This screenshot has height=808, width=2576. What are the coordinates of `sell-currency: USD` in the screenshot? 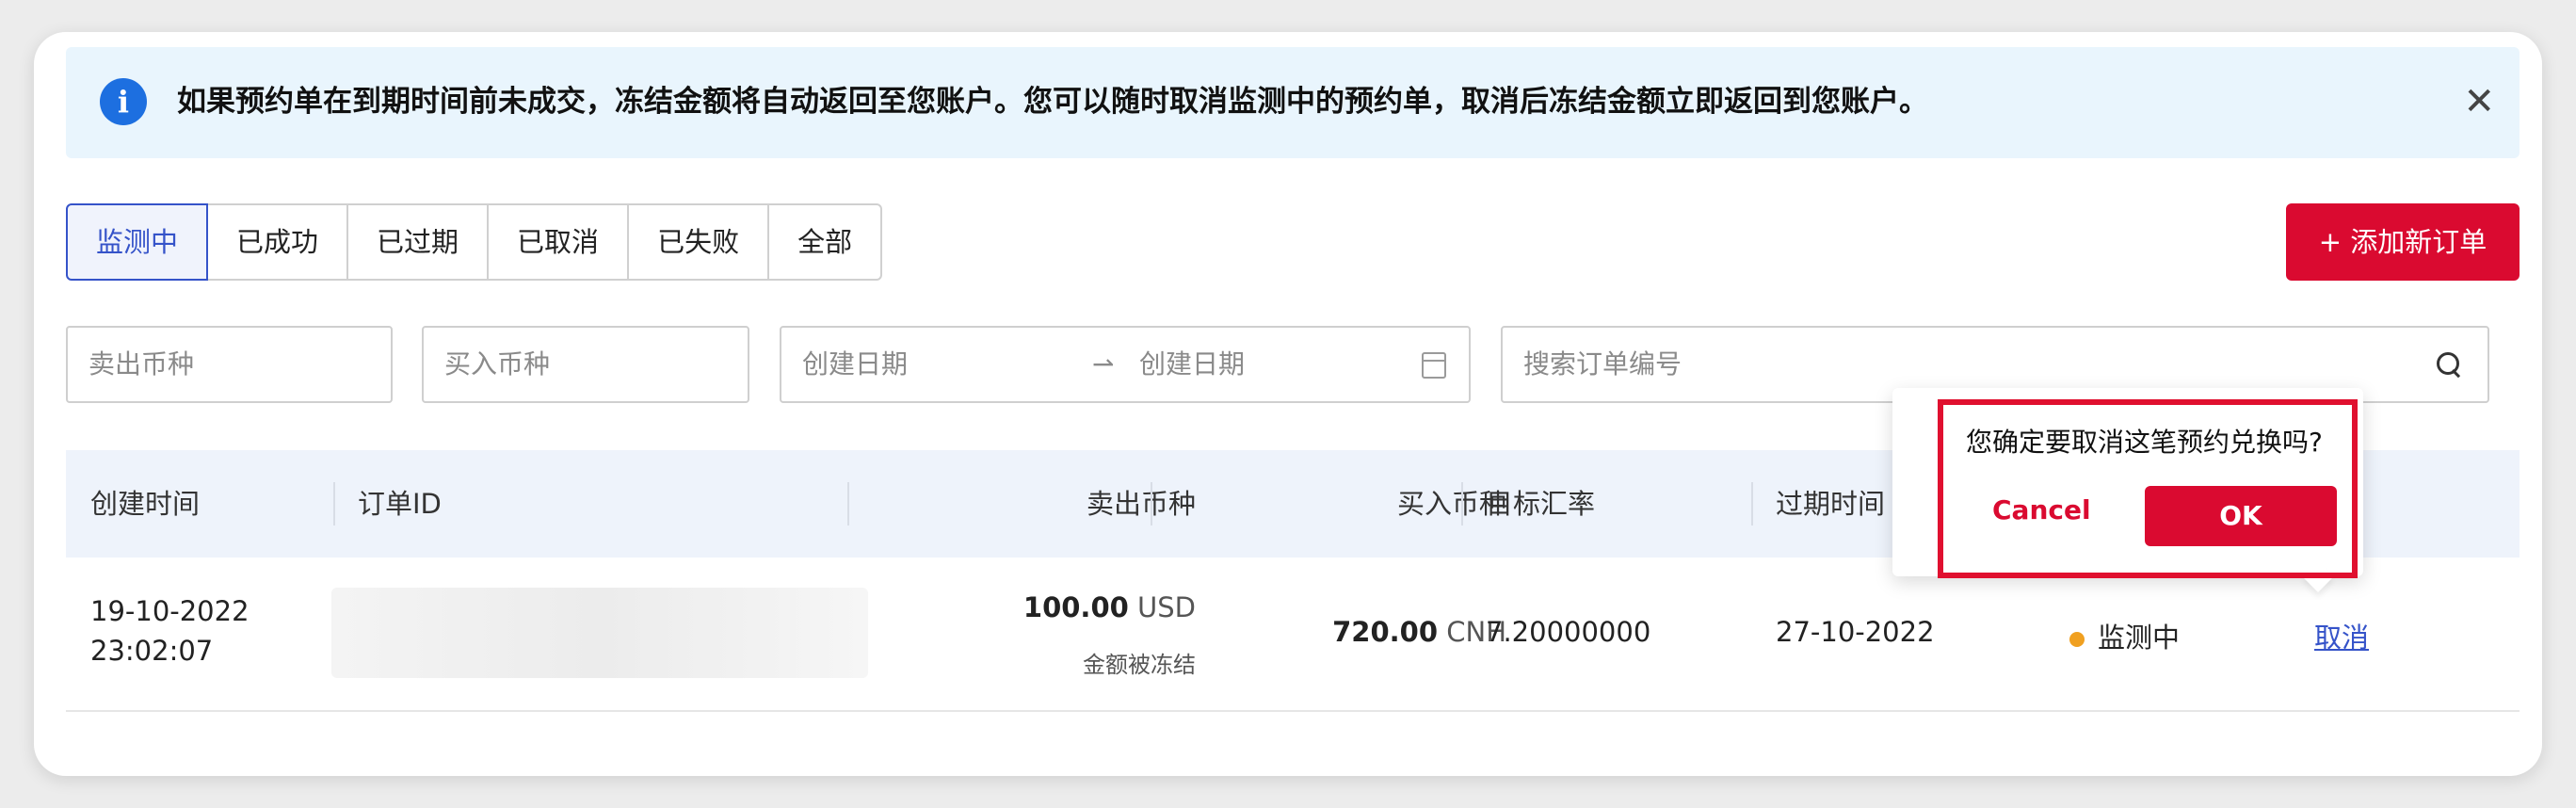 It's located at (1166, 607).